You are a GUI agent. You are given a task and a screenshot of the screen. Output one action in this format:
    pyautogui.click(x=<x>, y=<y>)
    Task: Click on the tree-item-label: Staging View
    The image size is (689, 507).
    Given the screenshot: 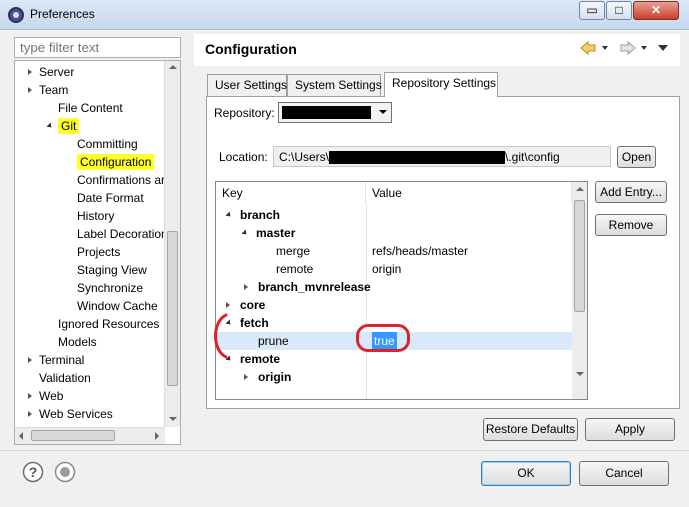 What is the action you would take?
    pyautogui.click(x=112, y=270)
    